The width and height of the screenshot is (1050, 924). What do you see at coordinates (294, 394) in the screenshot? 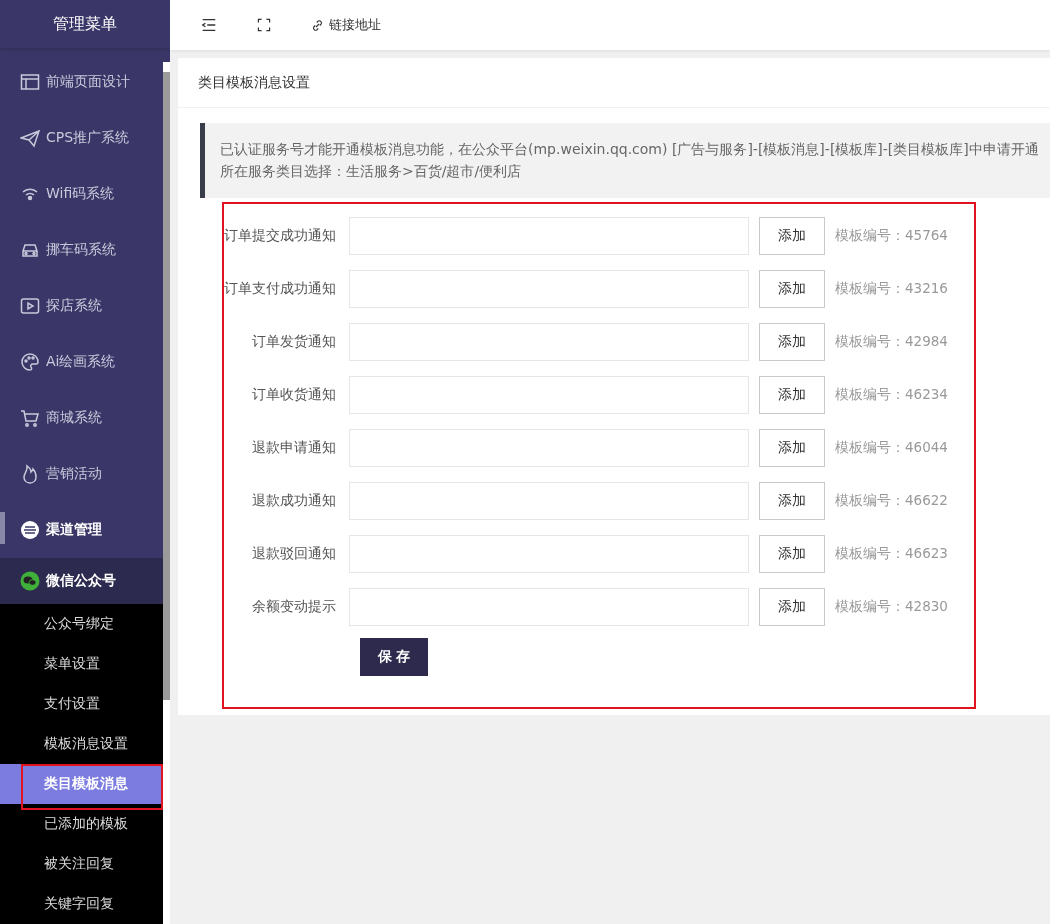
I see `field-label: 订单收货通知` at bounding box center [294, 394].